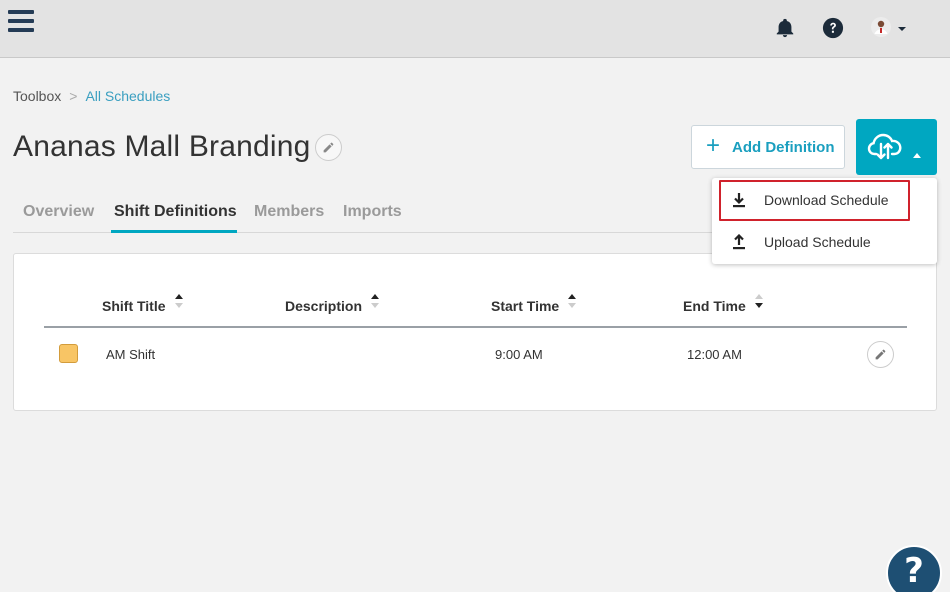  What do you see at coordinates (914, 571) in the screenshot?
I see `help-fab-label: ?` at bounding box center [914, 571].